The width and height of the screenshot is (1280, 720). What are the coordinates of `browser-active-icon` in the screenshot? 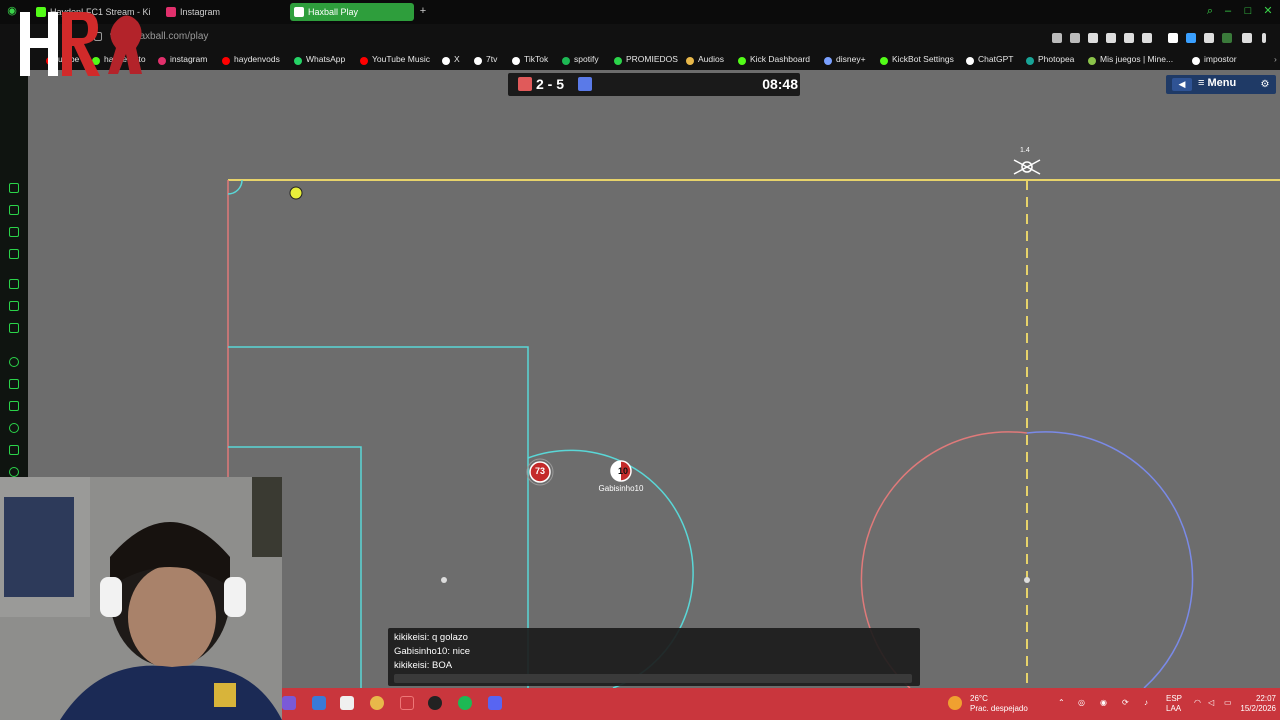 It's located at (407, 703).